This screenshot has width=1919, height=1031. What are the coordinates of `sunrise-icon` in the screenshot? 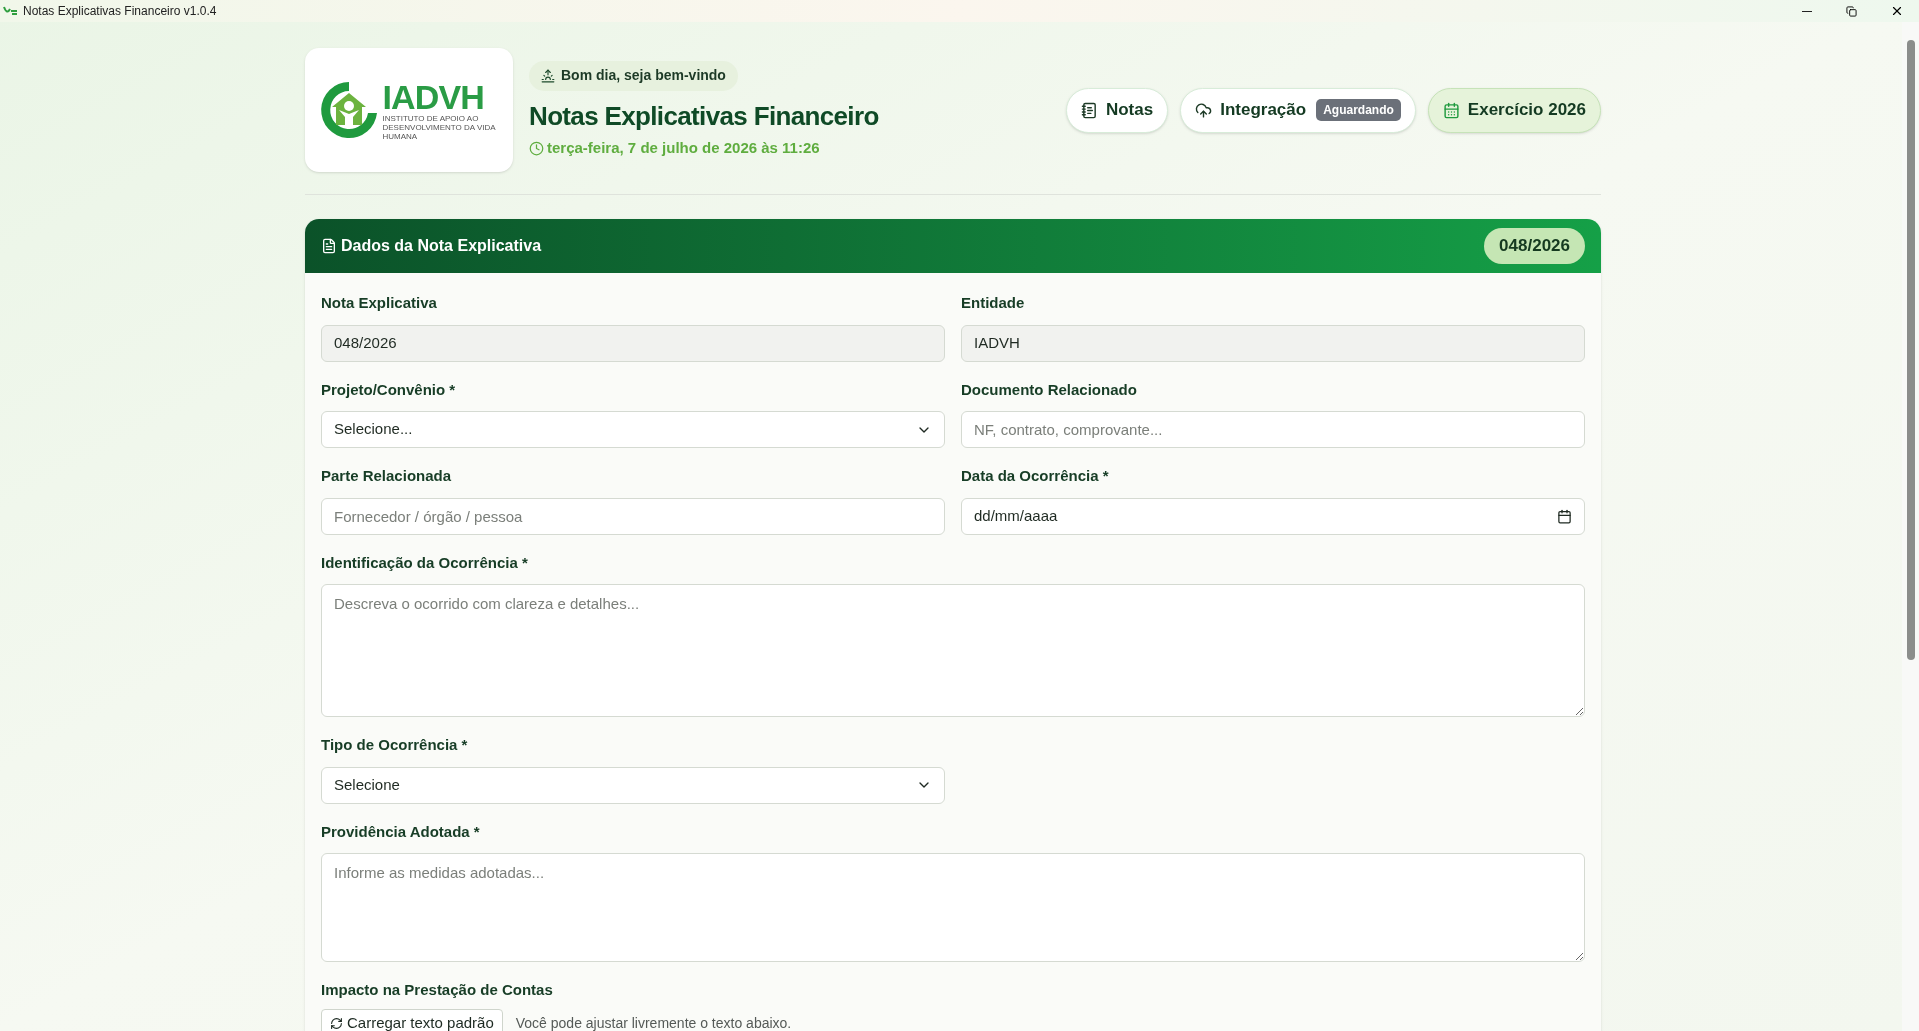 It's located at (548, 75).